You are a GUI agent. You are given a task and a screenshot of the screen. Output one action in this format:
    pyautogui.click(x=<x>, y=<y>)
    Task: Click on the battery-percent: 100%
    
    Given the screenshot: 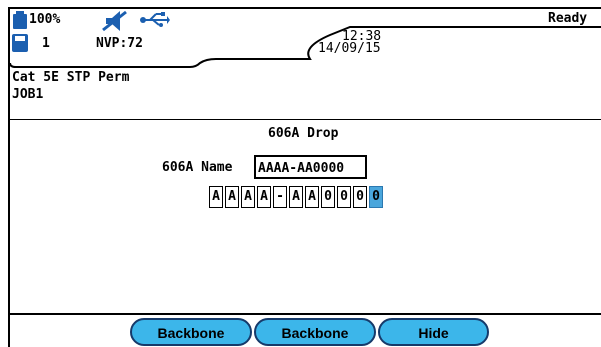 What is the action you would take?
    pyautogui.click(x=45, y=19)
    